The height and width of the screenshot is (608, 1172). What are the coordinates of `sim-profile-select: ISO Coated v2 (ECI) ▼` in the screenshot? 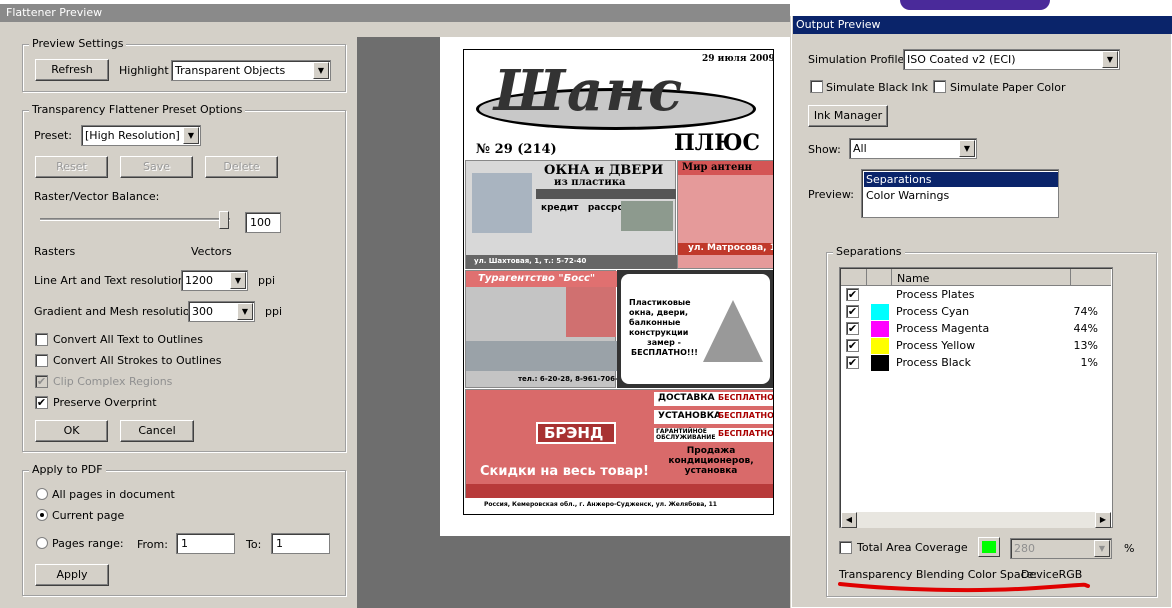 It's located at (1011, 59).